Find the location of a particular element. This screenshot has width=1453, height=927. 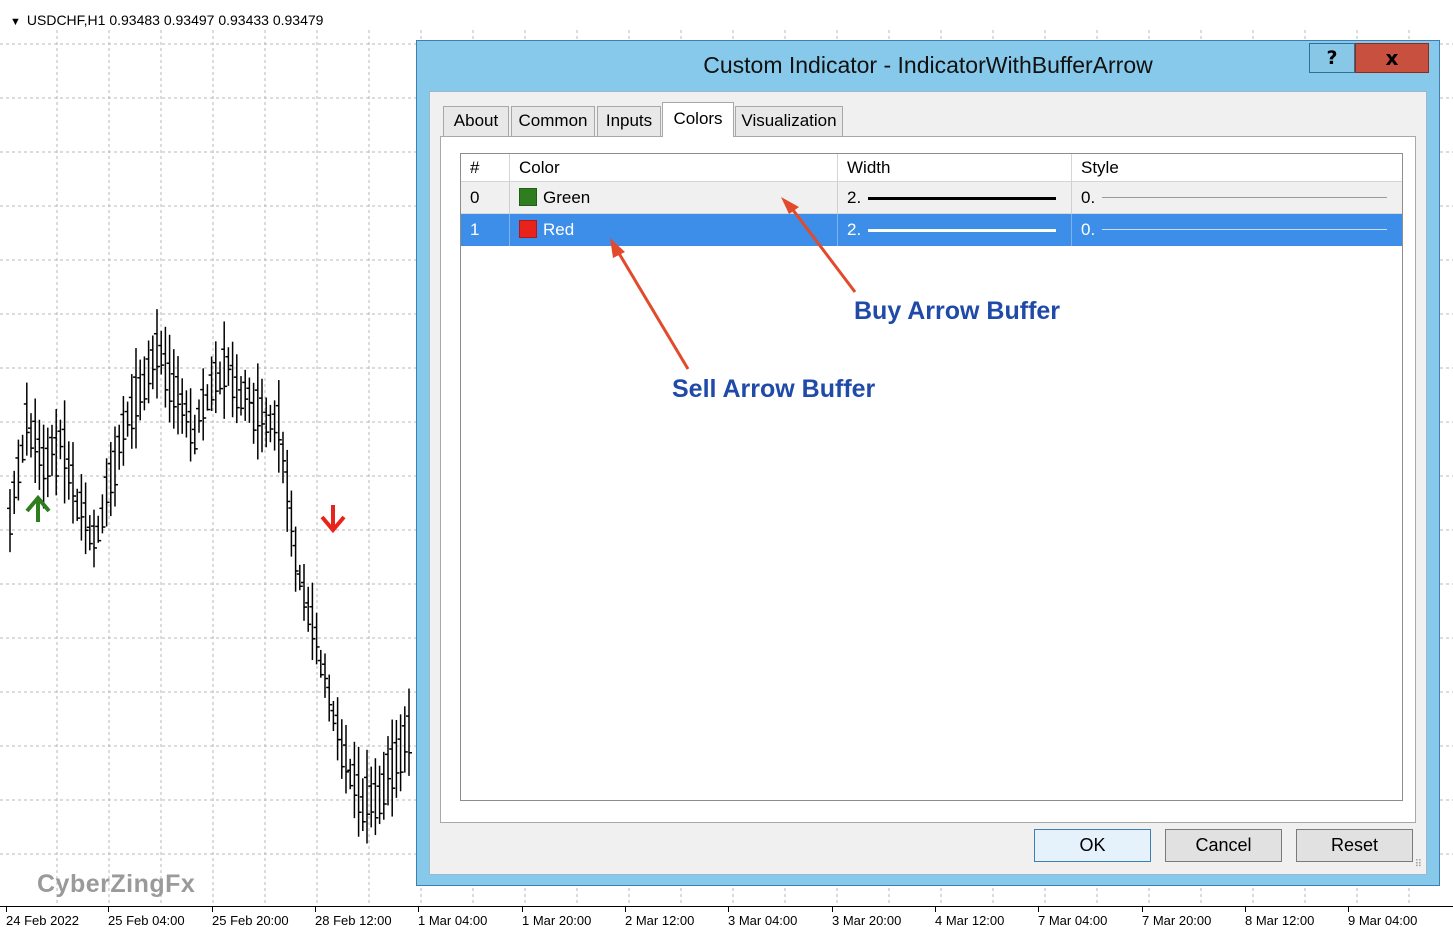

time-label: 4 Mar 12:00 is located at coordinates (970, 917).